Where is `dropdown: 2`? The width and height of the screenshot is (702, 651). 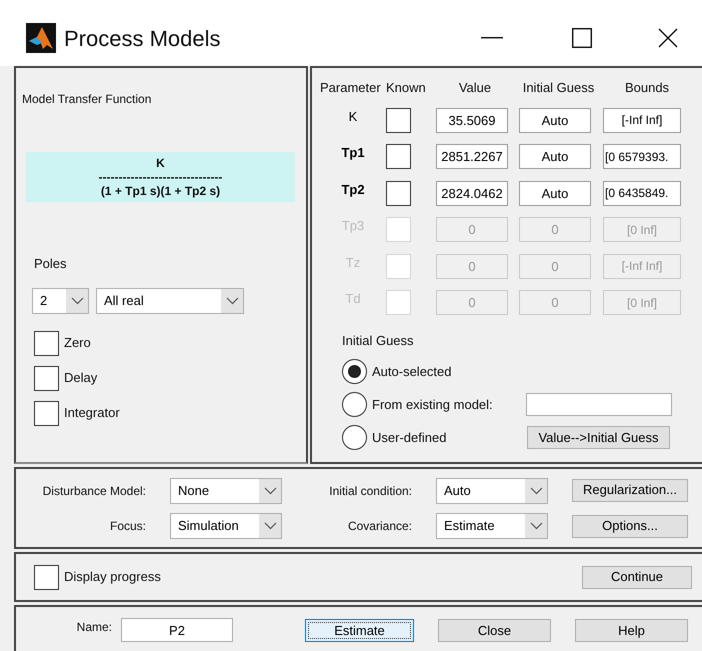 dropdown: 2 is located at coordinates (60, 301).